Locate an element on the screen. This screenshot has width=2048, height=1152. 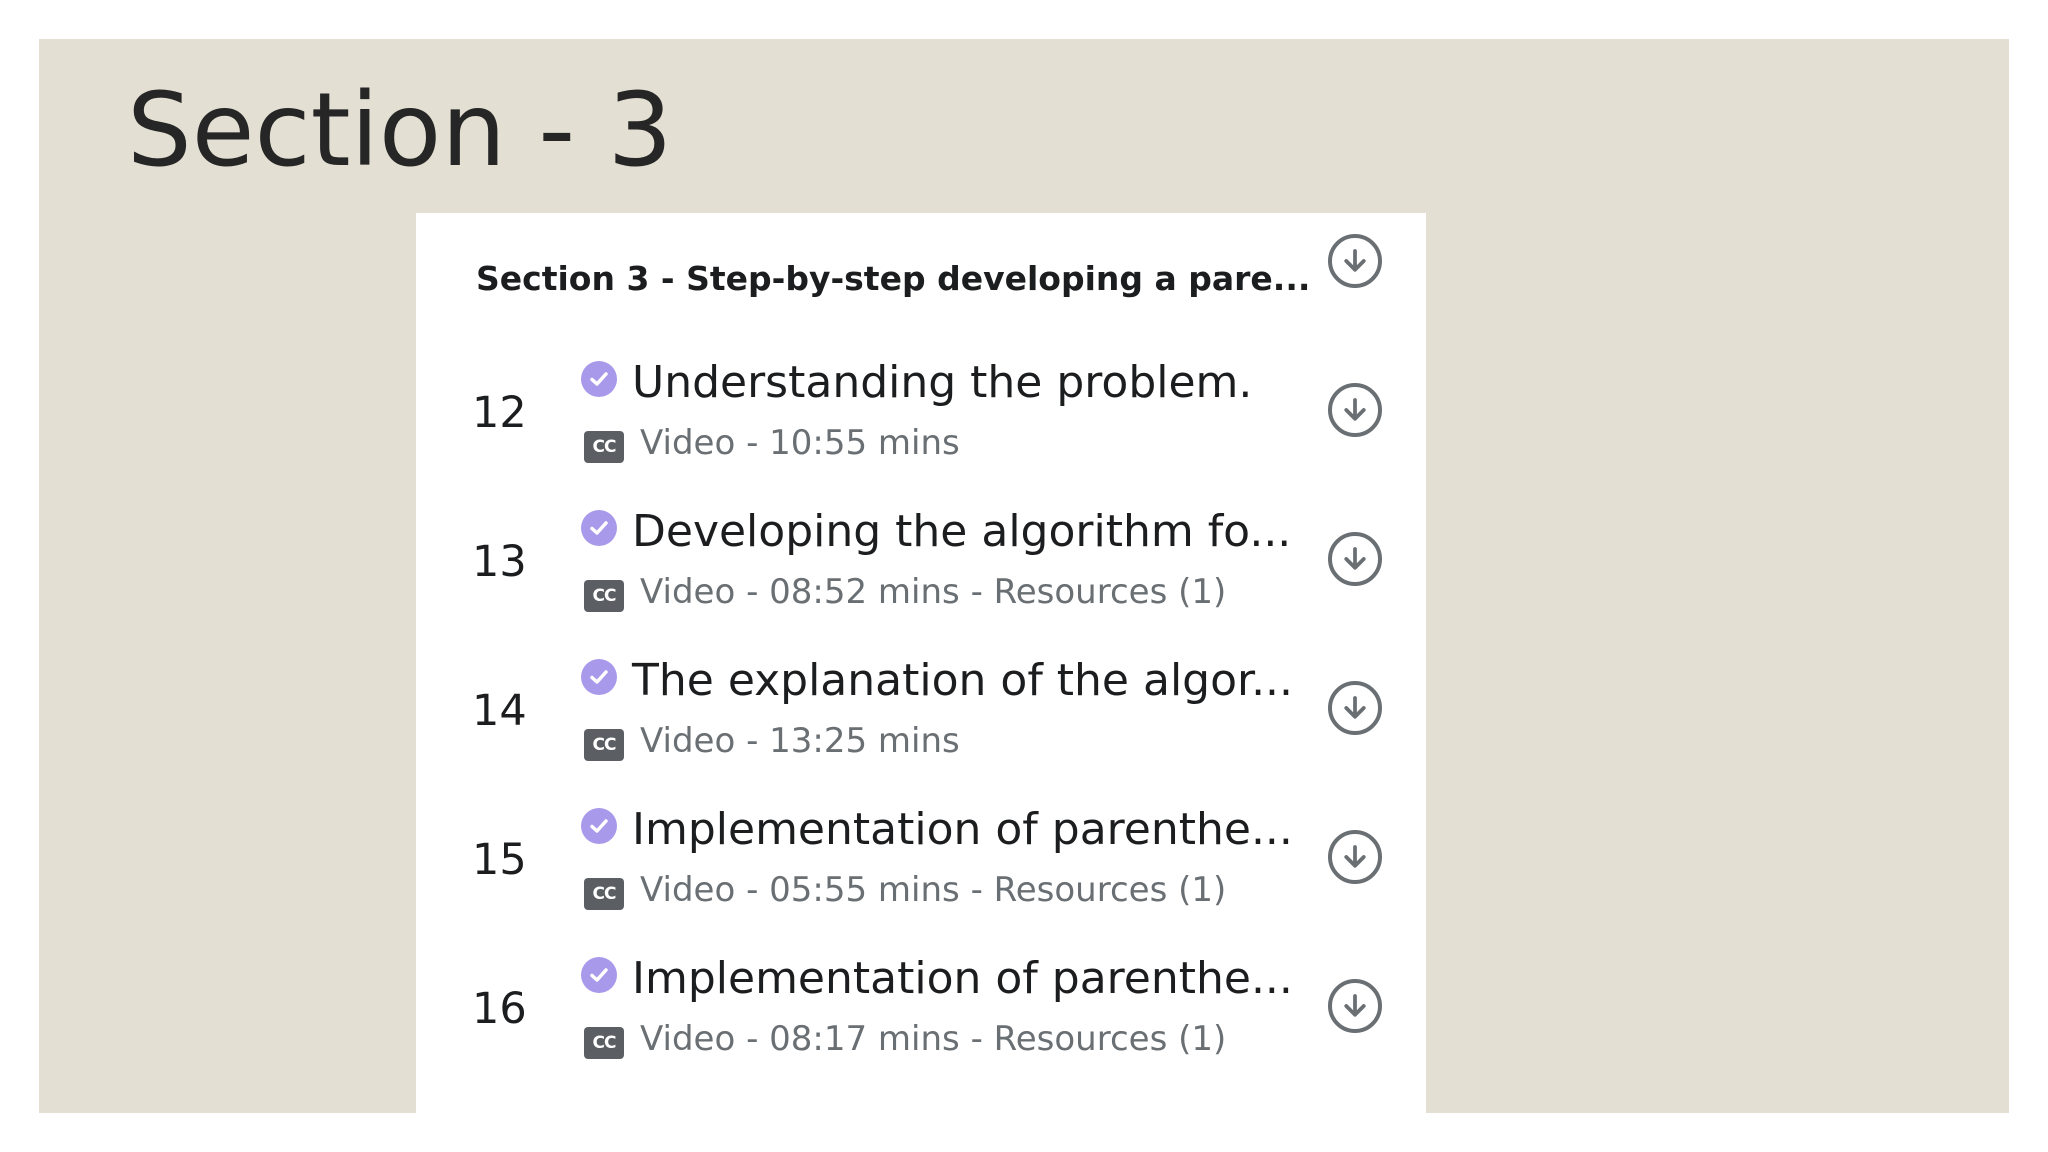
lecture-title: Understanding the problem. is located at coordinates (942, 382).